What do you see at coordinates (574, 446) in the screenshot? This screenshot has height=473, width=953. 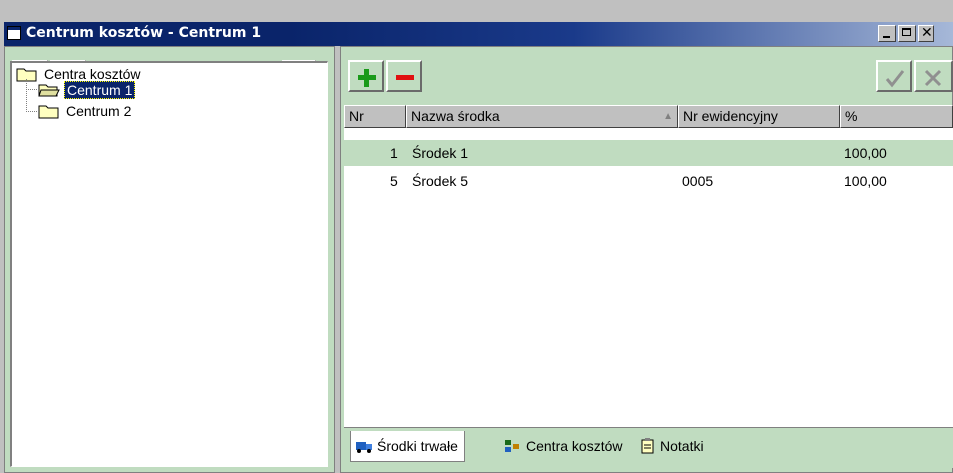 I see `tab-label: Centra kosztów` at bounding box center [574, 446].